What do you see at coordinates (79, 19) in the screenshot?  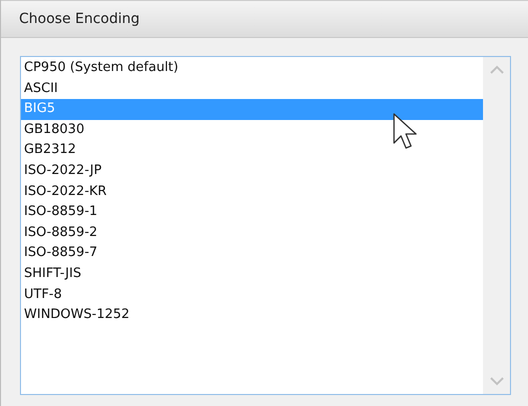 I see `window-title: Choose Encoding` at bounding box center [79, 19].